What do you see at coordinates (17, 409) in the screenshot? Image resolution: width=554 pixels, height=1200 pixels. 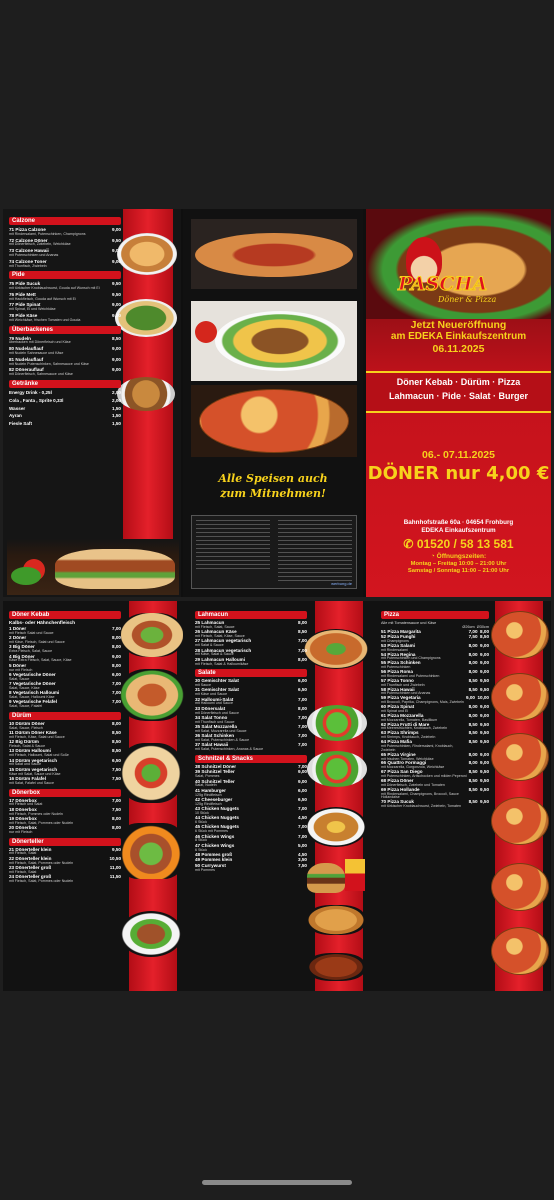 I see `menu-item-text: Wasser` at bounding box center [17, 409].